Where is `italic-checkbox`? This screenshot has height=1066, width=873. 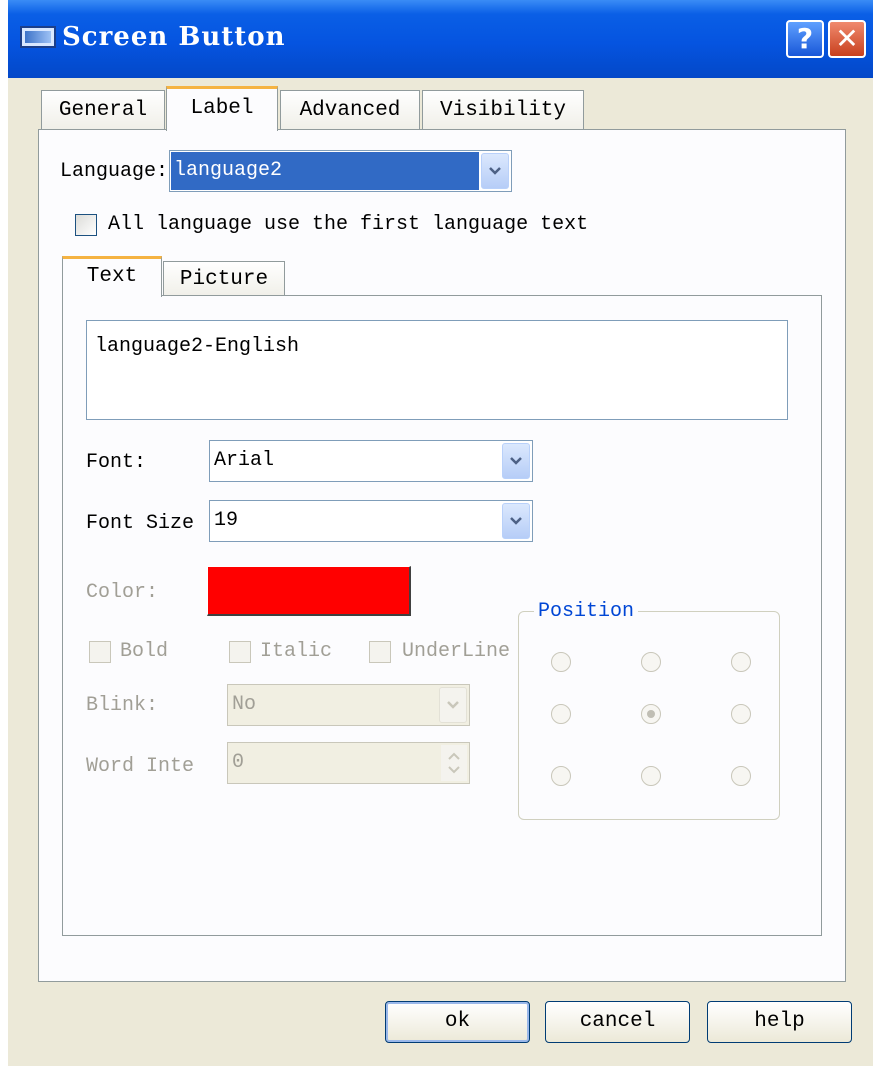 italic-checkbox is located at coordinates (240, 652).